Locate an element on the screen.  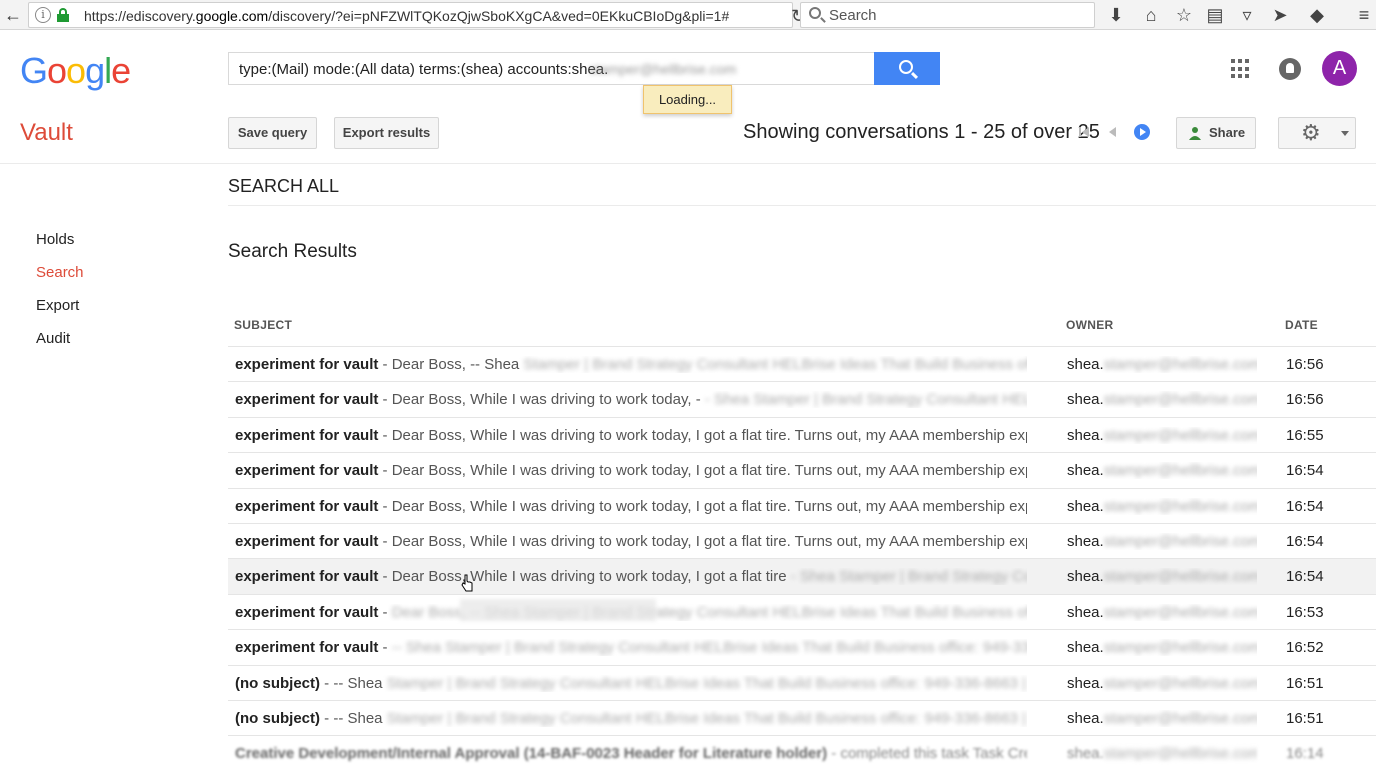
sync-icon: ◆ is located at coordinates (1317, 15).